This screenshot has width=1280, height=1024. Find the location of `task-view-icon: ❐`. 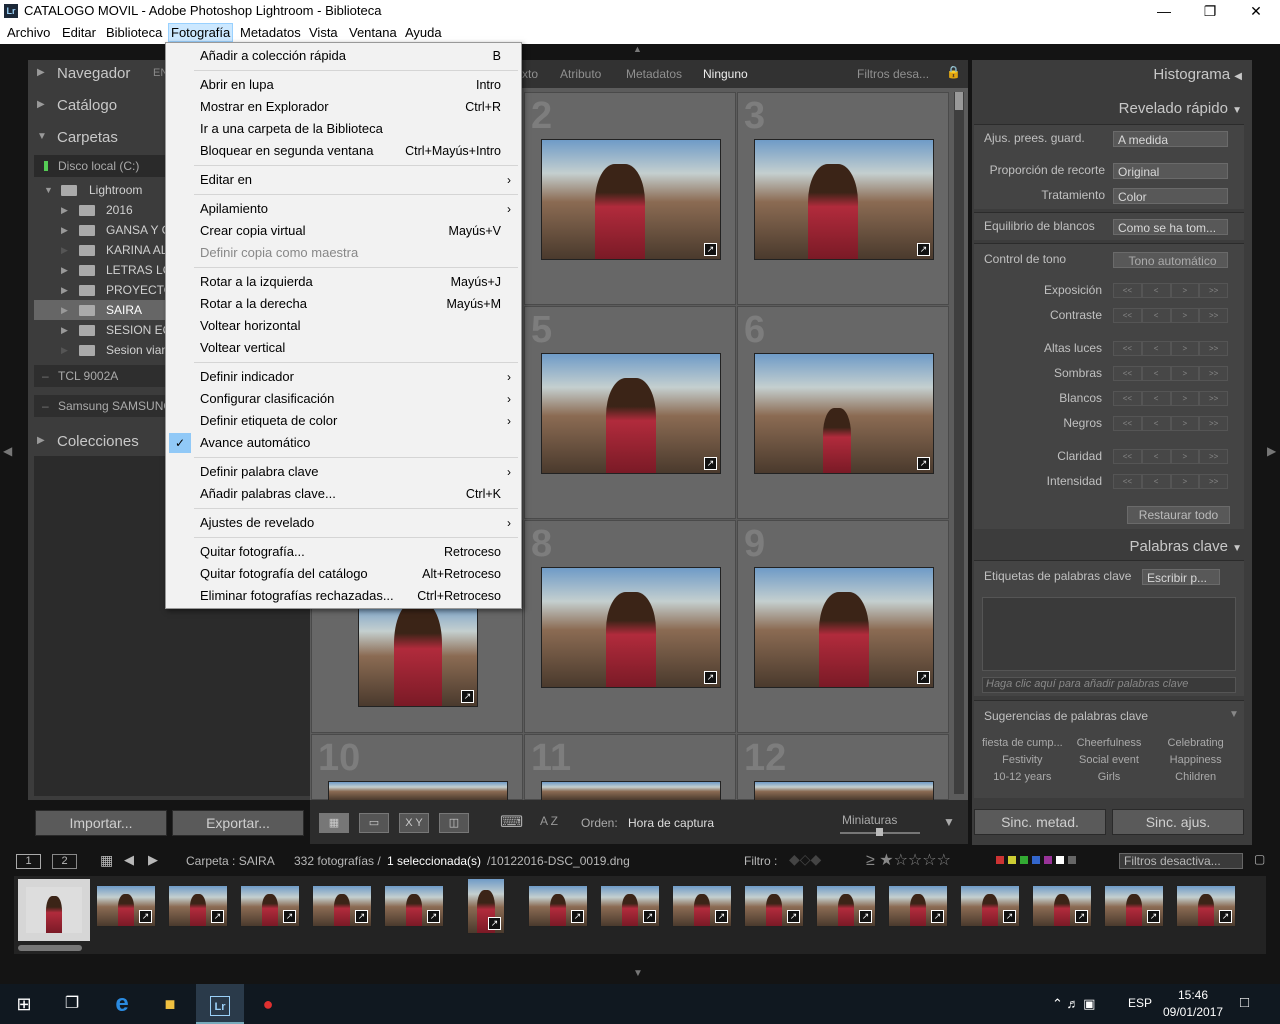

task-view-icon: ❐ is located at coordinates (72, 1004).